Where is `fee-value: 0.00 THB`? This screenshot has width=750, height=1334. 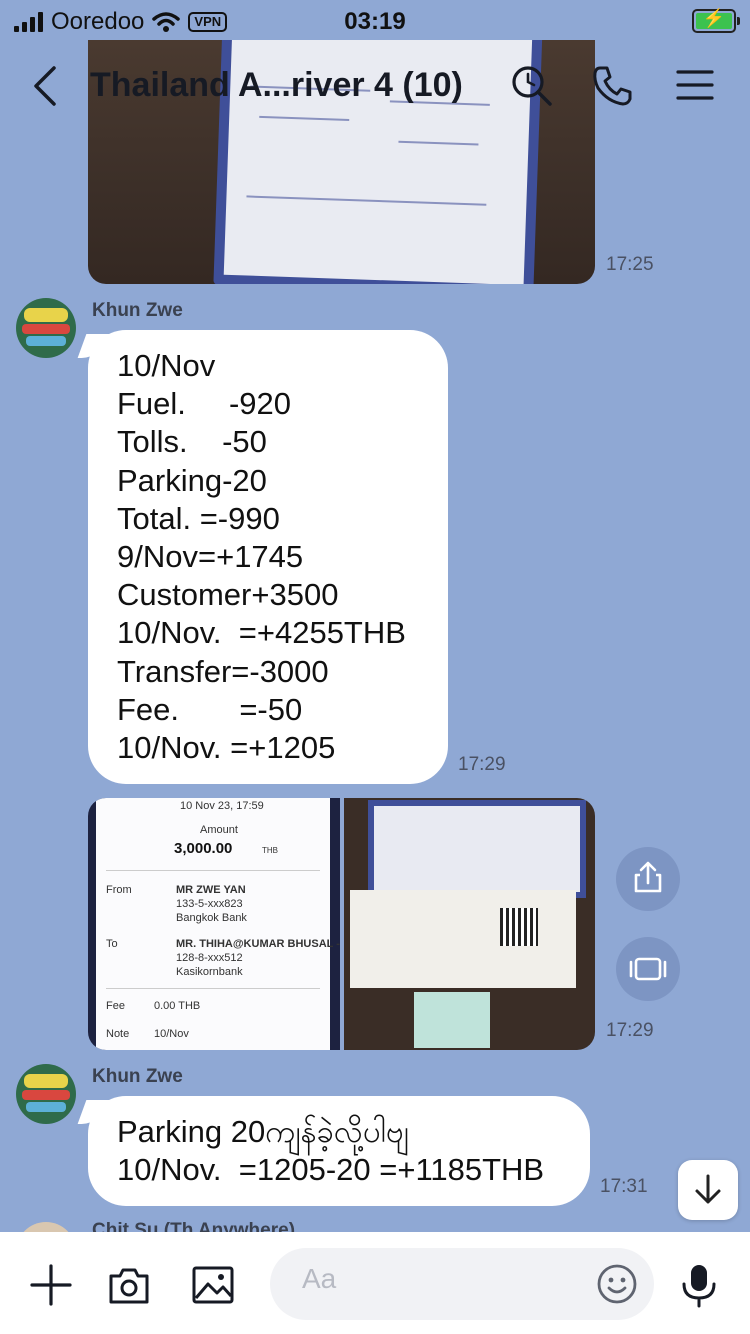 fee-value: 0.00 THB is located at coordinates (177, 1006).